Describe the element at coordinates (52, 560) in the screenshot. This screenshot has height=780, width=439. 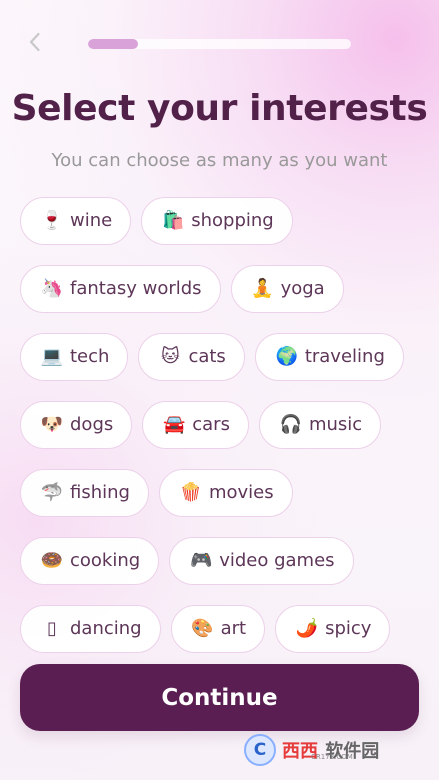
I see `donut-icon: 🍩` at that location.